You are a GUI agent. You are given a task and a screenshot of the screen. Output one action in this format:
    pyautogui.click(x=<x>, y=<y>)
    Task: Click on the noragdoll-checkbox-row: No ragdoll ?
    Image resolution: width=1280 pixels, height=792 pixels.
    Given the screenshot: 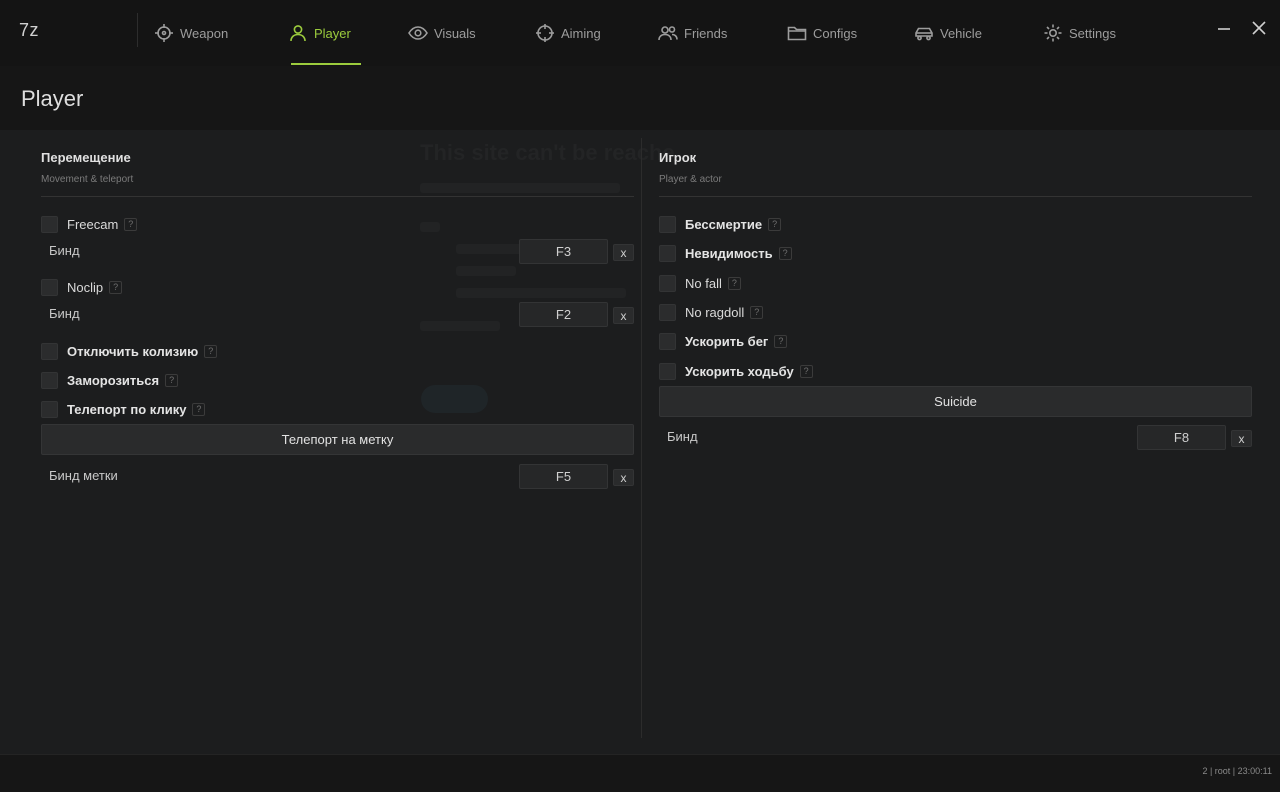 What is the action you would take?
    pyautogui.click(x=711, y=312)
    